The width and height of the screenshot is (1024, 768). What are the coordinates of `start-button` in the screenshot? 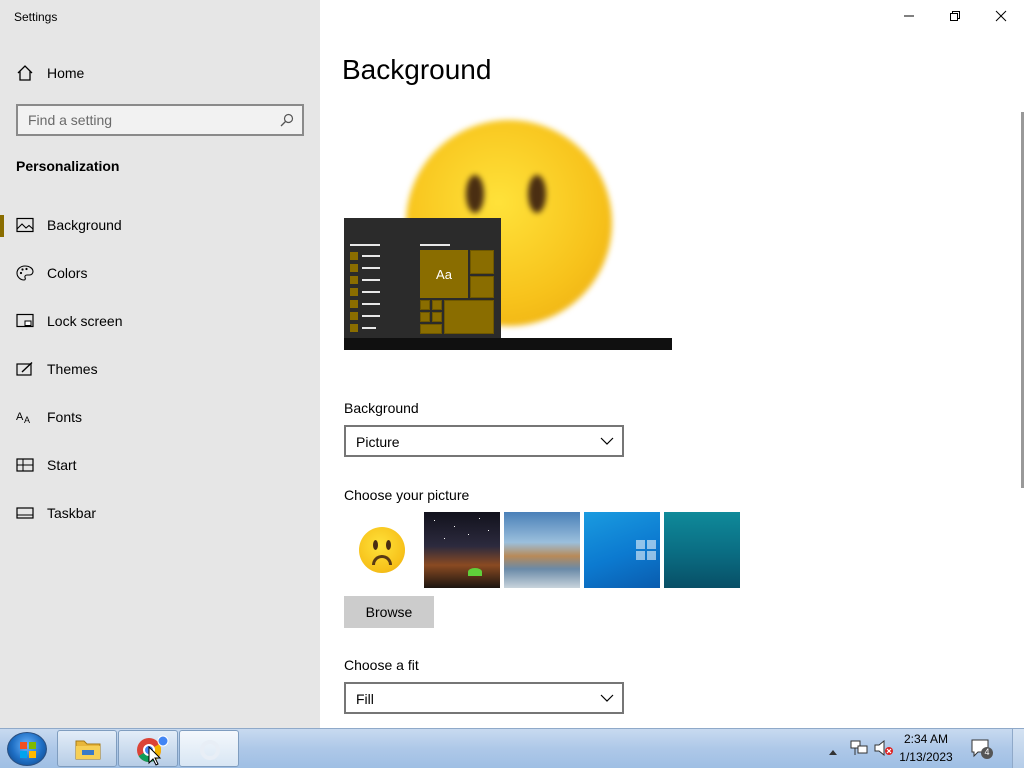 It's located at (27, 749).